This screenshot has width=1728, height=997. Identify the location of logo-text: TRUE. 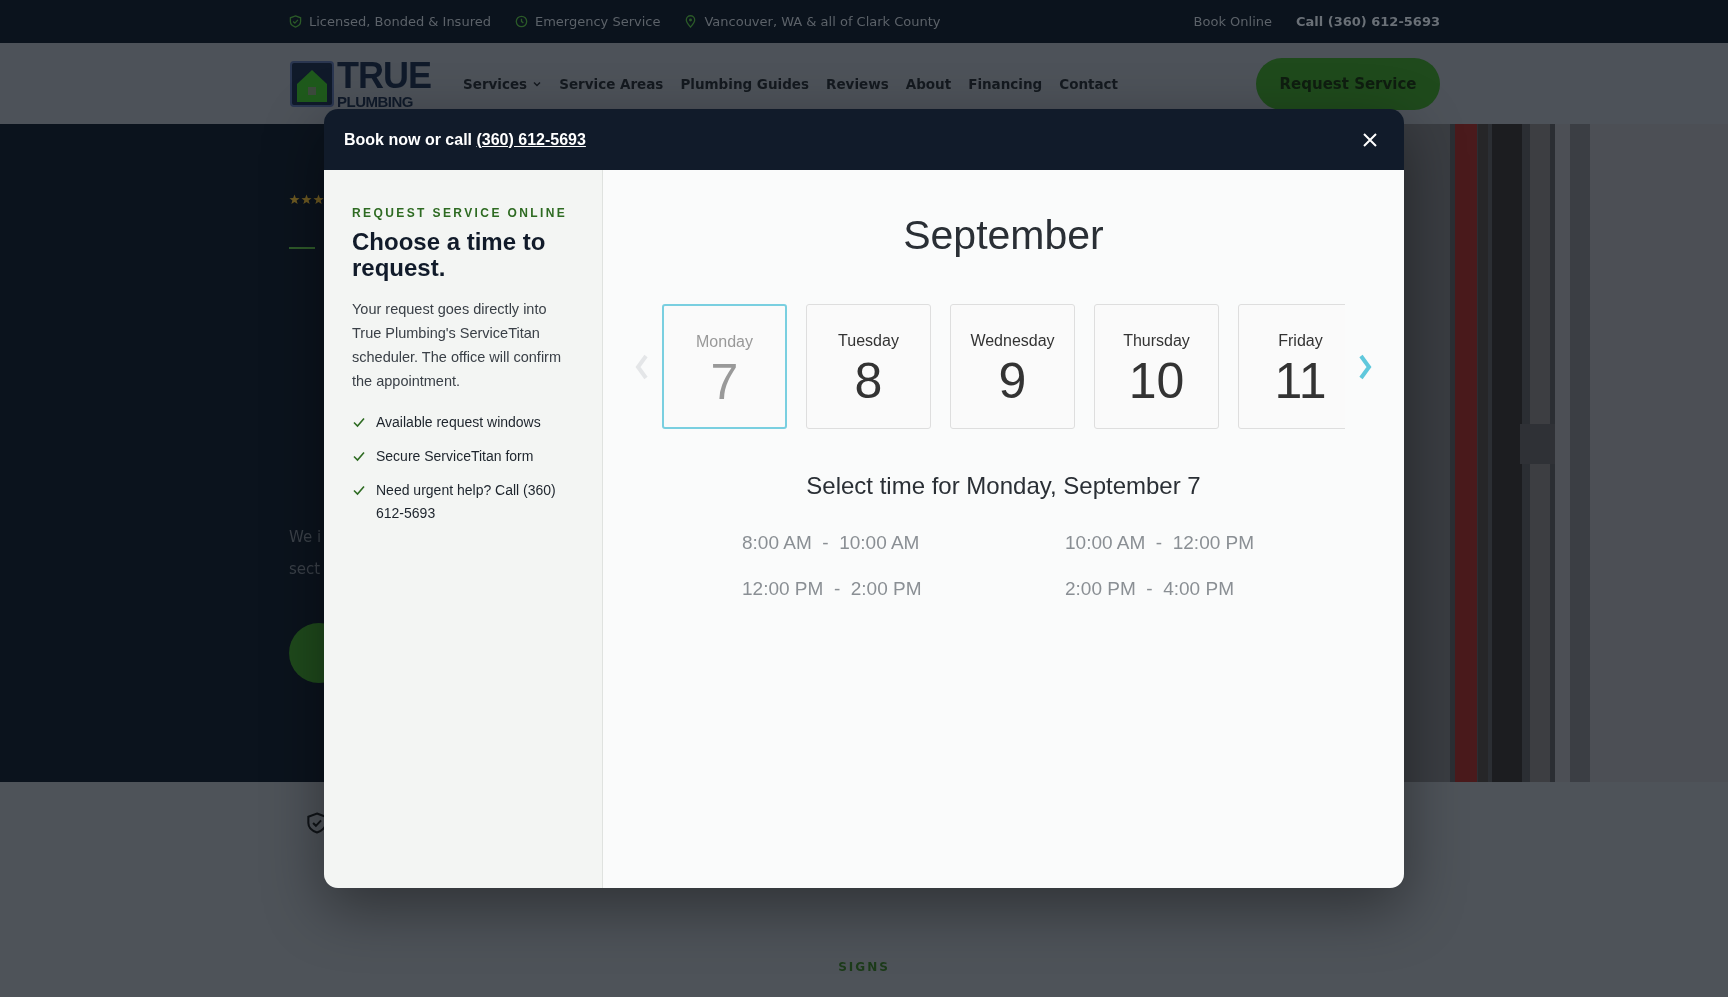
(384, 76).